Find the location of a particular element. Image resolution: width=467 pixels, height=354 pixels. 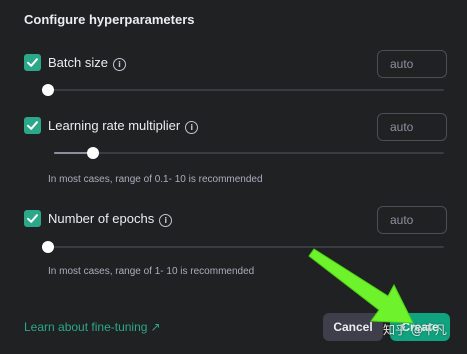

learning-rate-label: Learning rate multiplier is located at coordinates (114, 125).